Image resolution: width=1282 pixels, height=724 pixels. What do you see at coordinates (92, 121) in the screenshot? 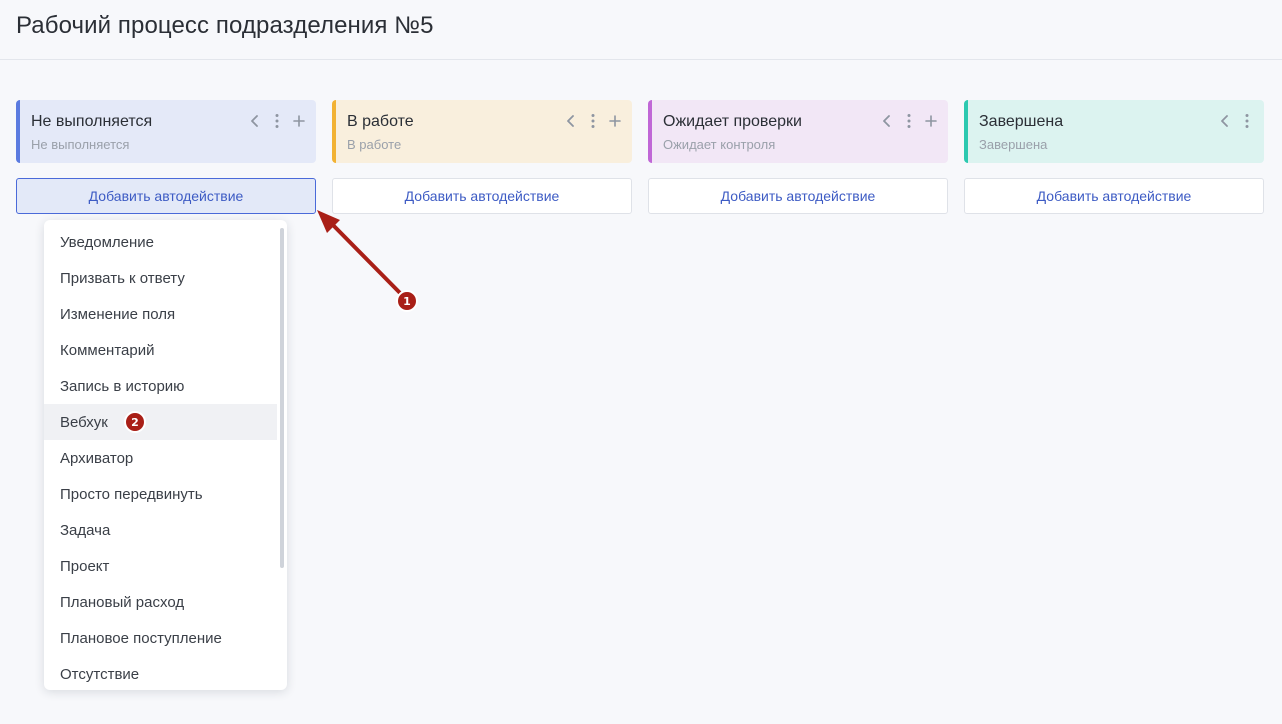
I see `stage-name: Не выполняется` at bounding box center [92, 121].